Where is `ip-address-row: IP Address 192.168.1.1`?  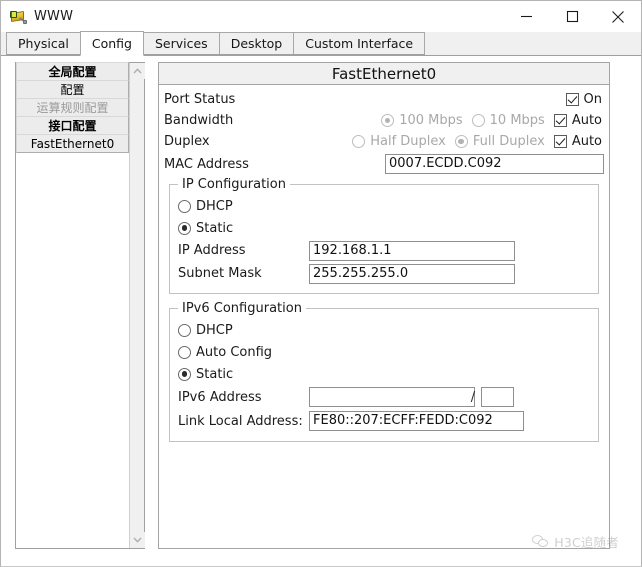 ip-address-row: IP Address 192.168.1.1 is located at coordinates (384, 250).